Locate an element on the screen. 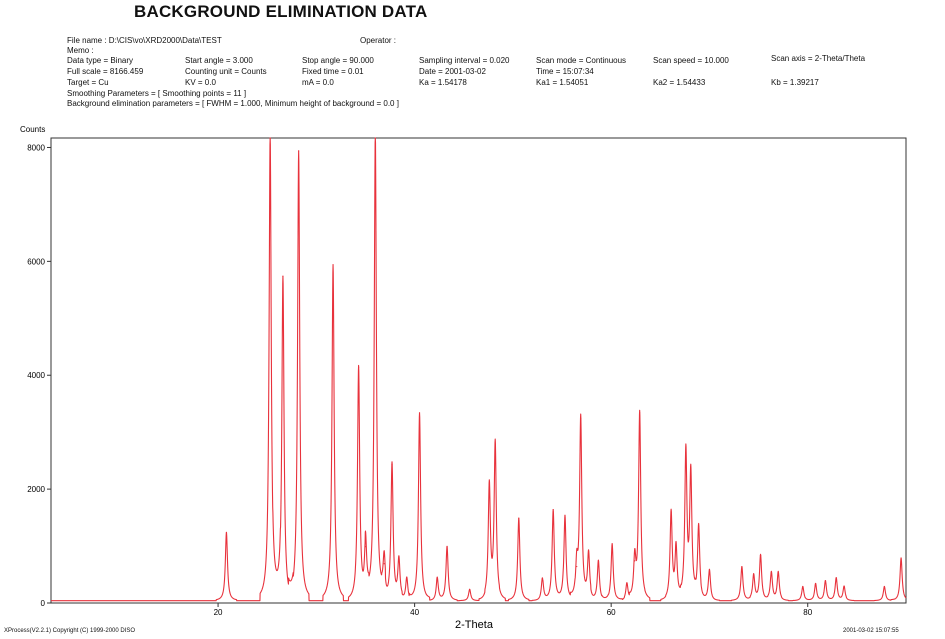 Image resolution: width=945 pixels, height=639 pixels. y-tick-label: 2000 is located at coordinates (36, 489).